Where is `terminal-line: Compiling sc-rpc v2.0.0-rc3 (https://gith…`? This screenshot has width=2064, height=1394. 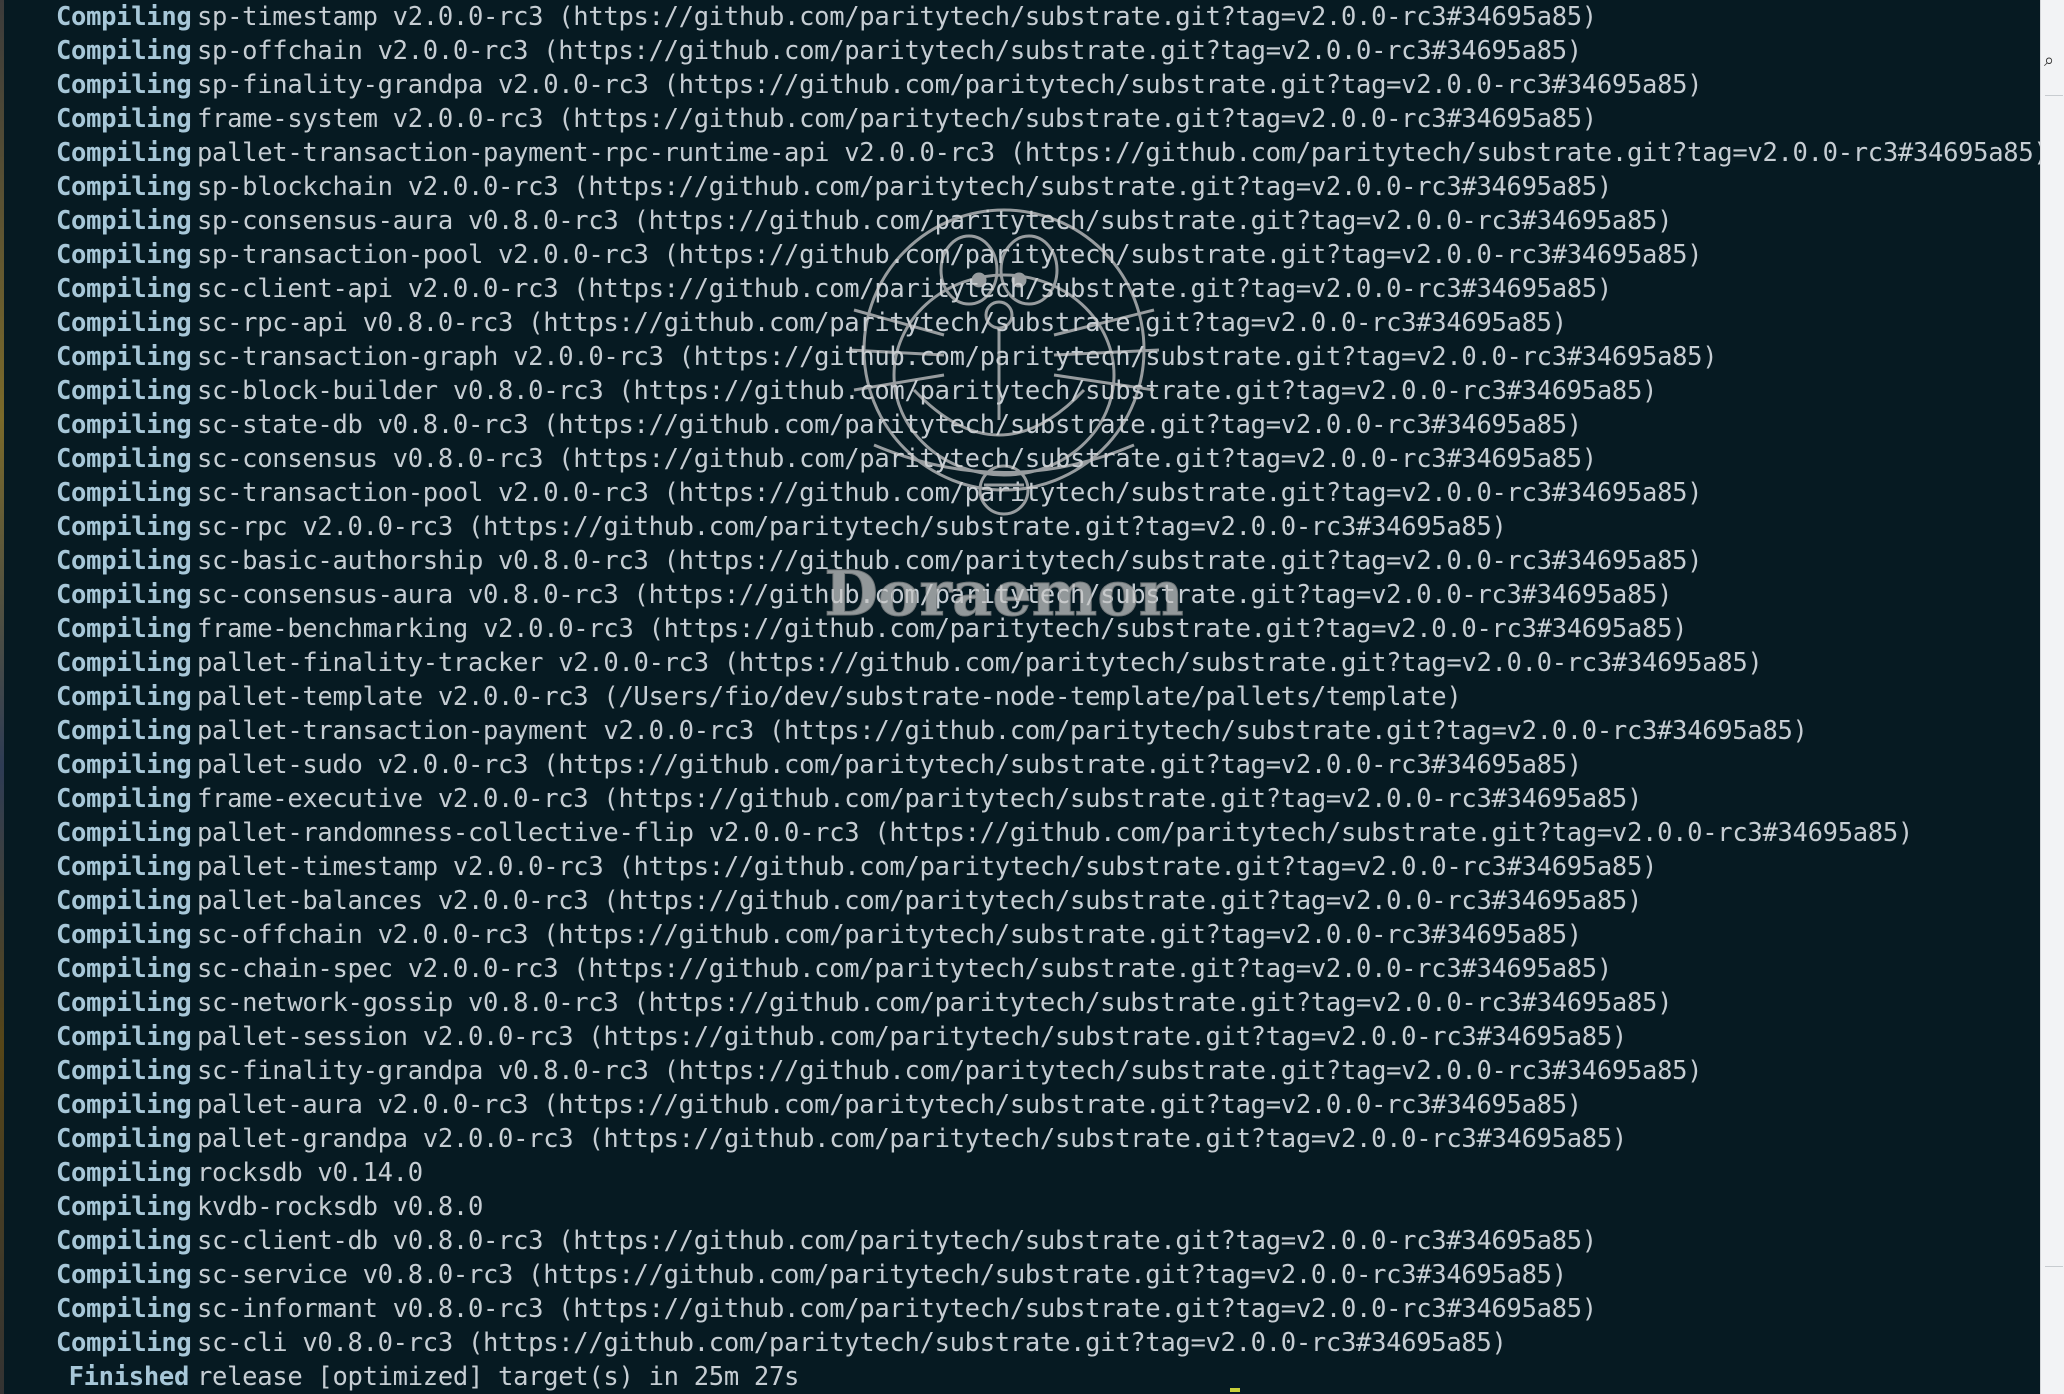 terminal-line: Compiling sc-rpc v2.0.0-rc3 (https://gith… is located at coordinates (1022, 527).